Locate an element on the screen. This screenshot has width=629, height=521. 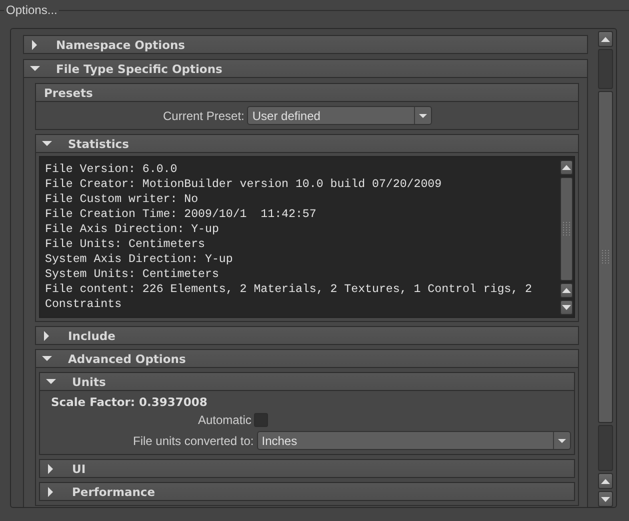
section-header: Namespace Options is located at coordinates (305, 44).